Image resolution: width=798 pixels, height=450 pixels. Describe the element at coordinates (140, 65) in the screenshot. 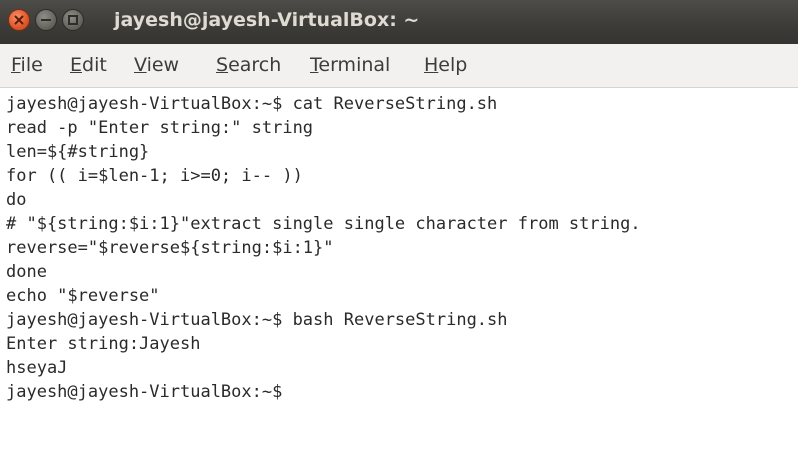

I see `menu-view-mnemonic: V` at that location.